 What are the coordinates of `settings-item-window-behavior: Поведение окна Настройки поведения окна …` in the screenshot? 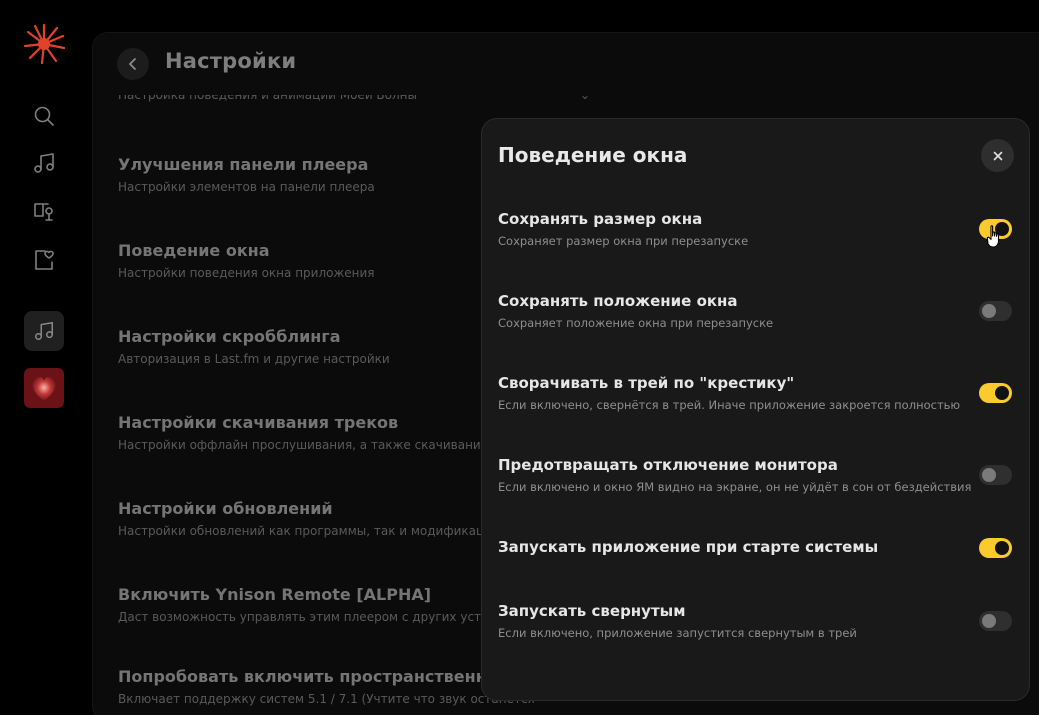 It's located at (246, 260).